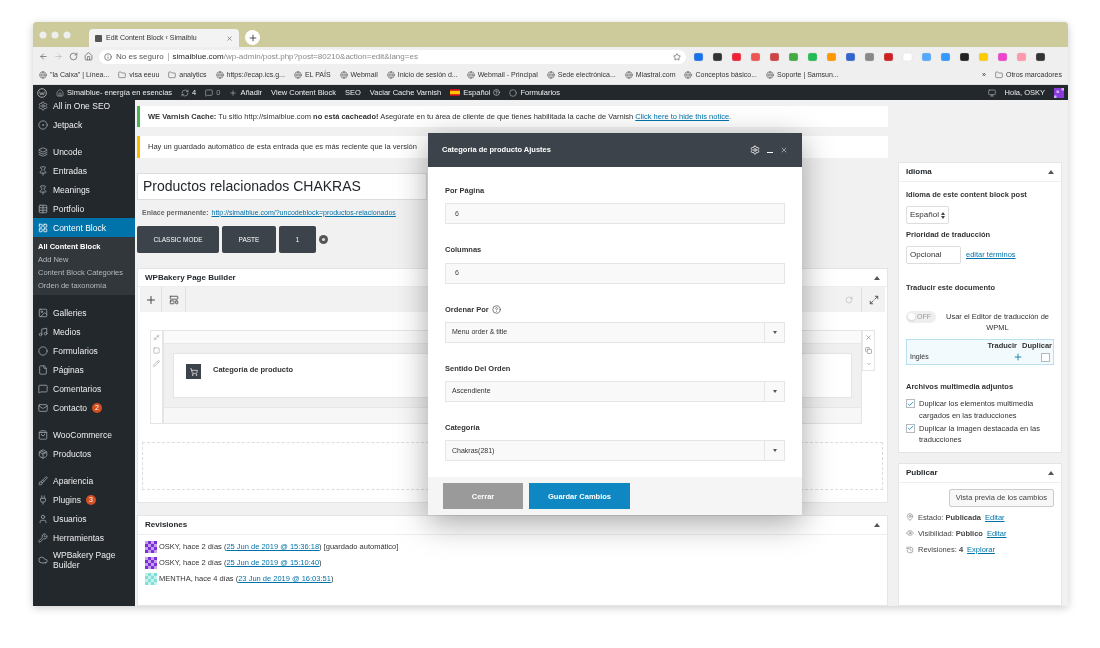 The image size is (1100, 648). I want to click on panel-title: Idioma, so click(919, 172).